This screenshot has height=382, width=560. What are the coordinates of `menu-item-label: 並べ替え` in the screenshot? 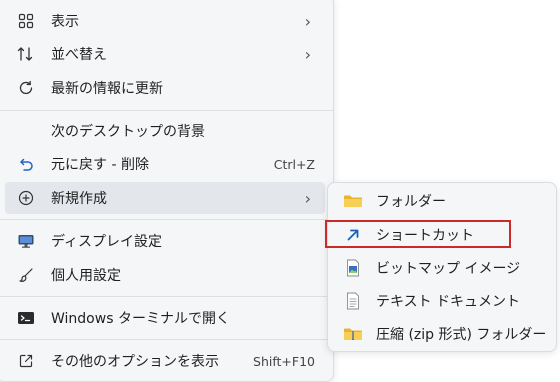 It's located at (79, 55).